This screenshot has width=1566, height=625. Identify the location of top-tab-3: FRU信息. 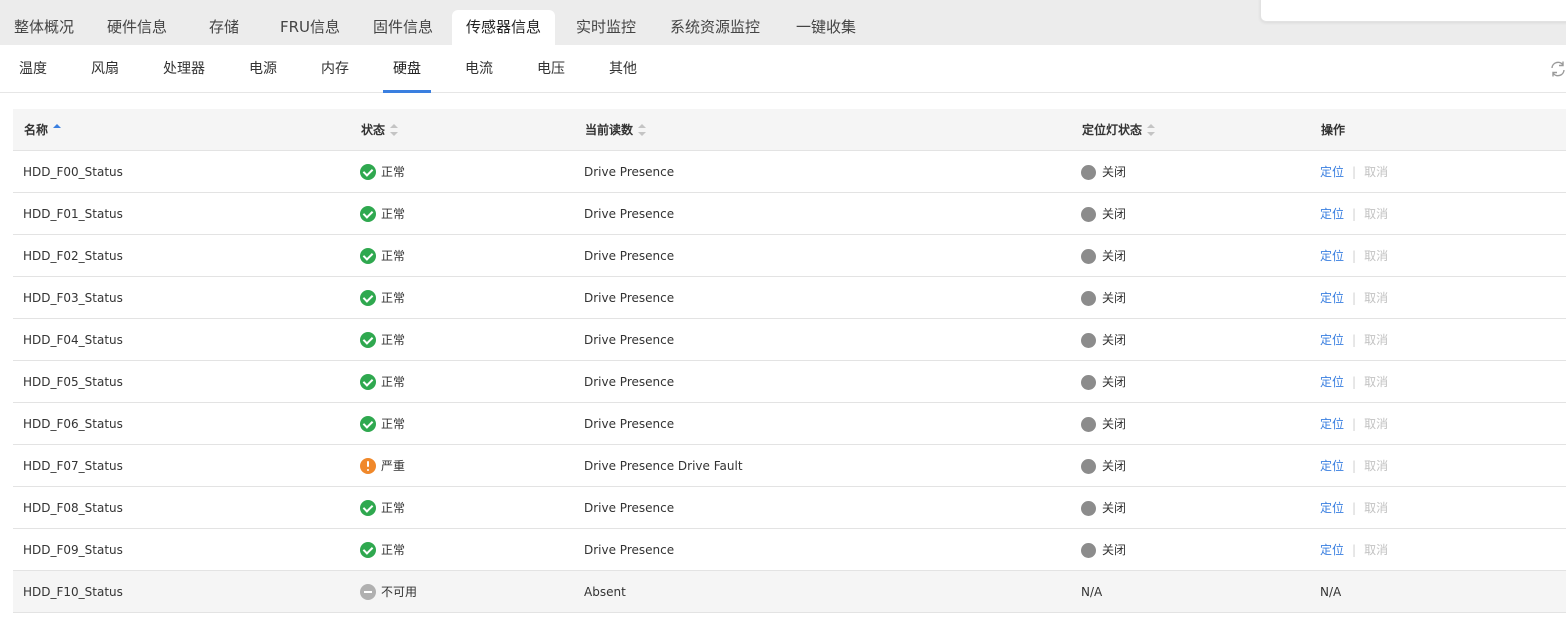
(310, 27).